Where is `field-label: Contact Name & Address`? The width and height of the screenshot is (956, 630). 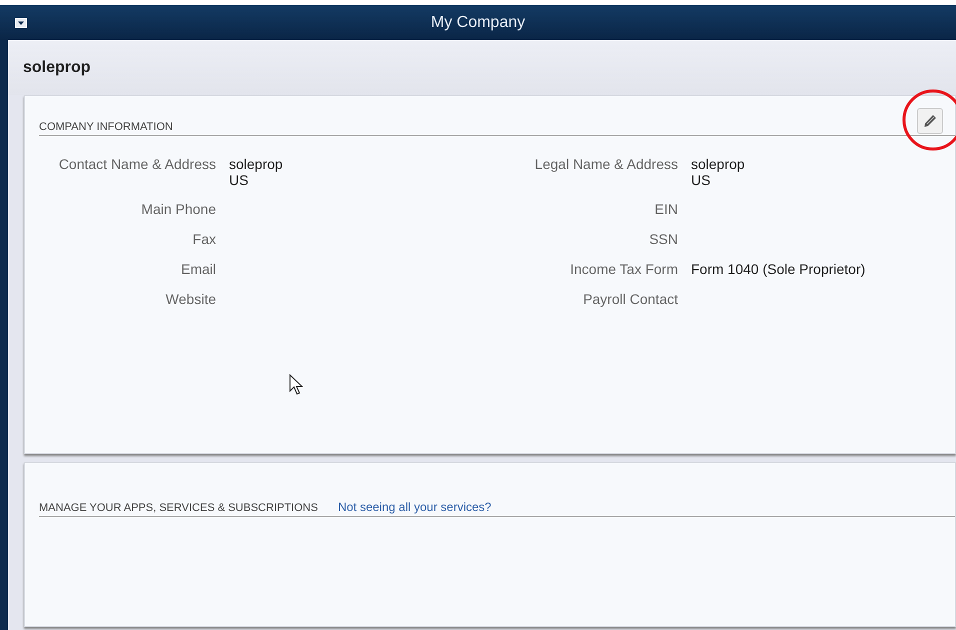
field-label: Contact Name & Address is located at coordinates (137, 165).